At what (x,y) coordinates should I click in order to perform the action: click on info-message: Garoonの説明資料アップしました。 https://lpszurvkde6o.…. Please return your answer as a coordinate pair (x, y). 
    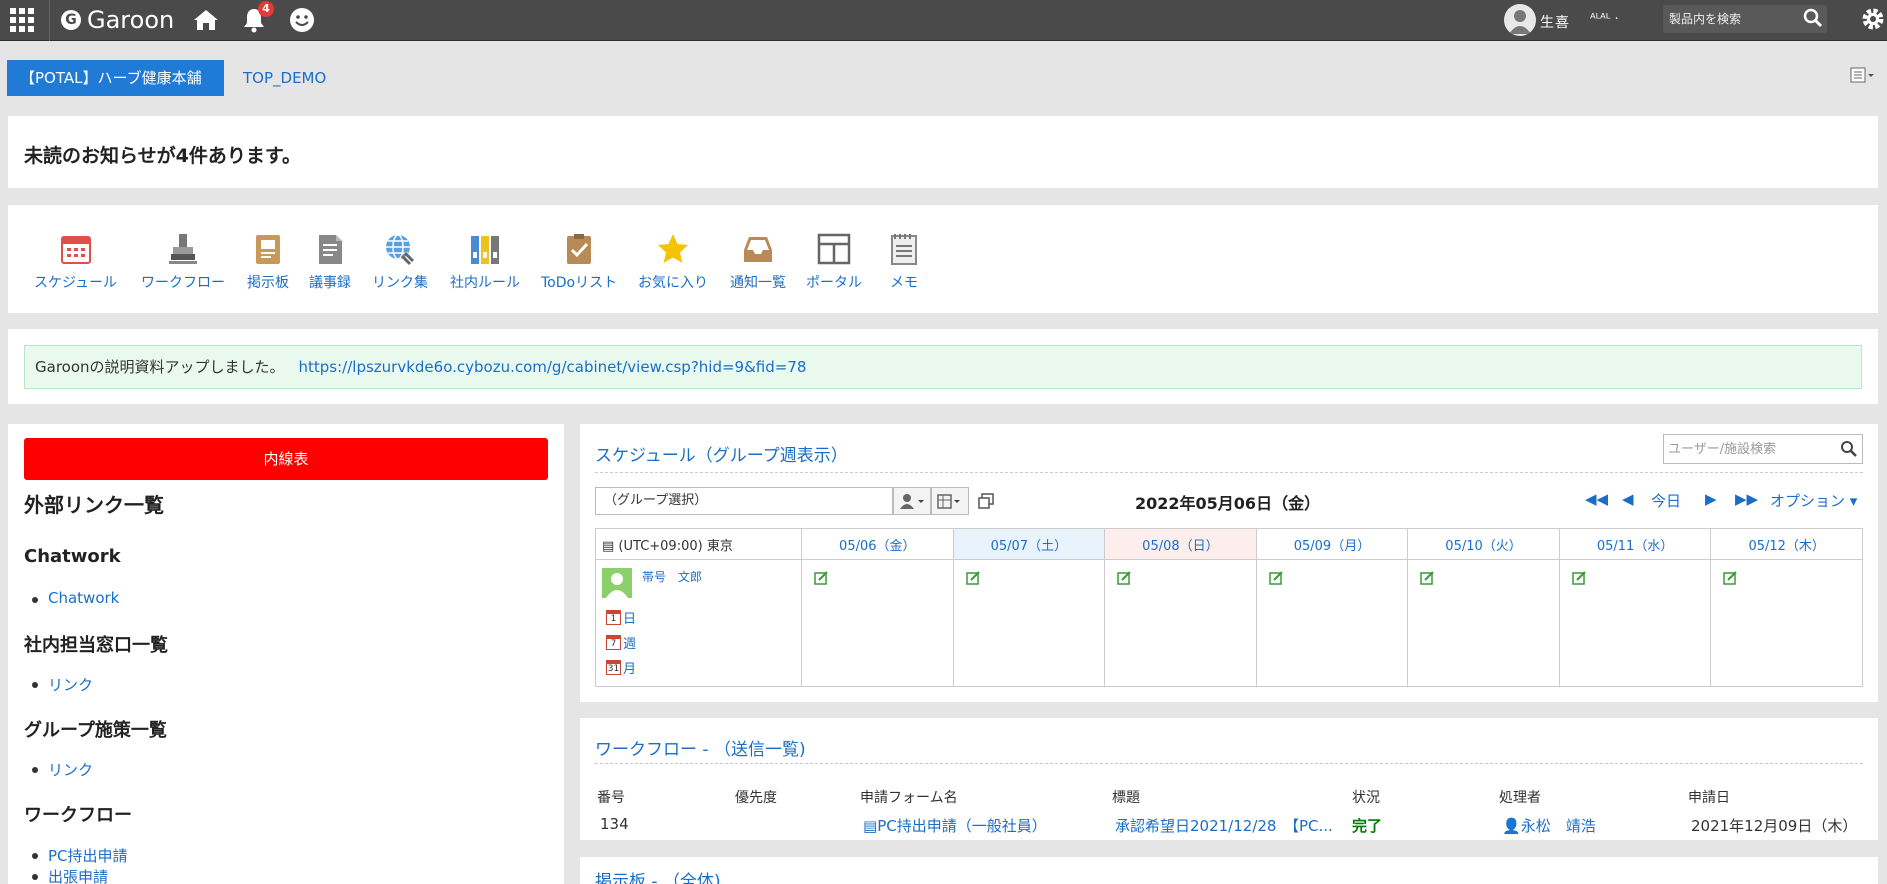
    Looking at the image, I should click on (943, 367).